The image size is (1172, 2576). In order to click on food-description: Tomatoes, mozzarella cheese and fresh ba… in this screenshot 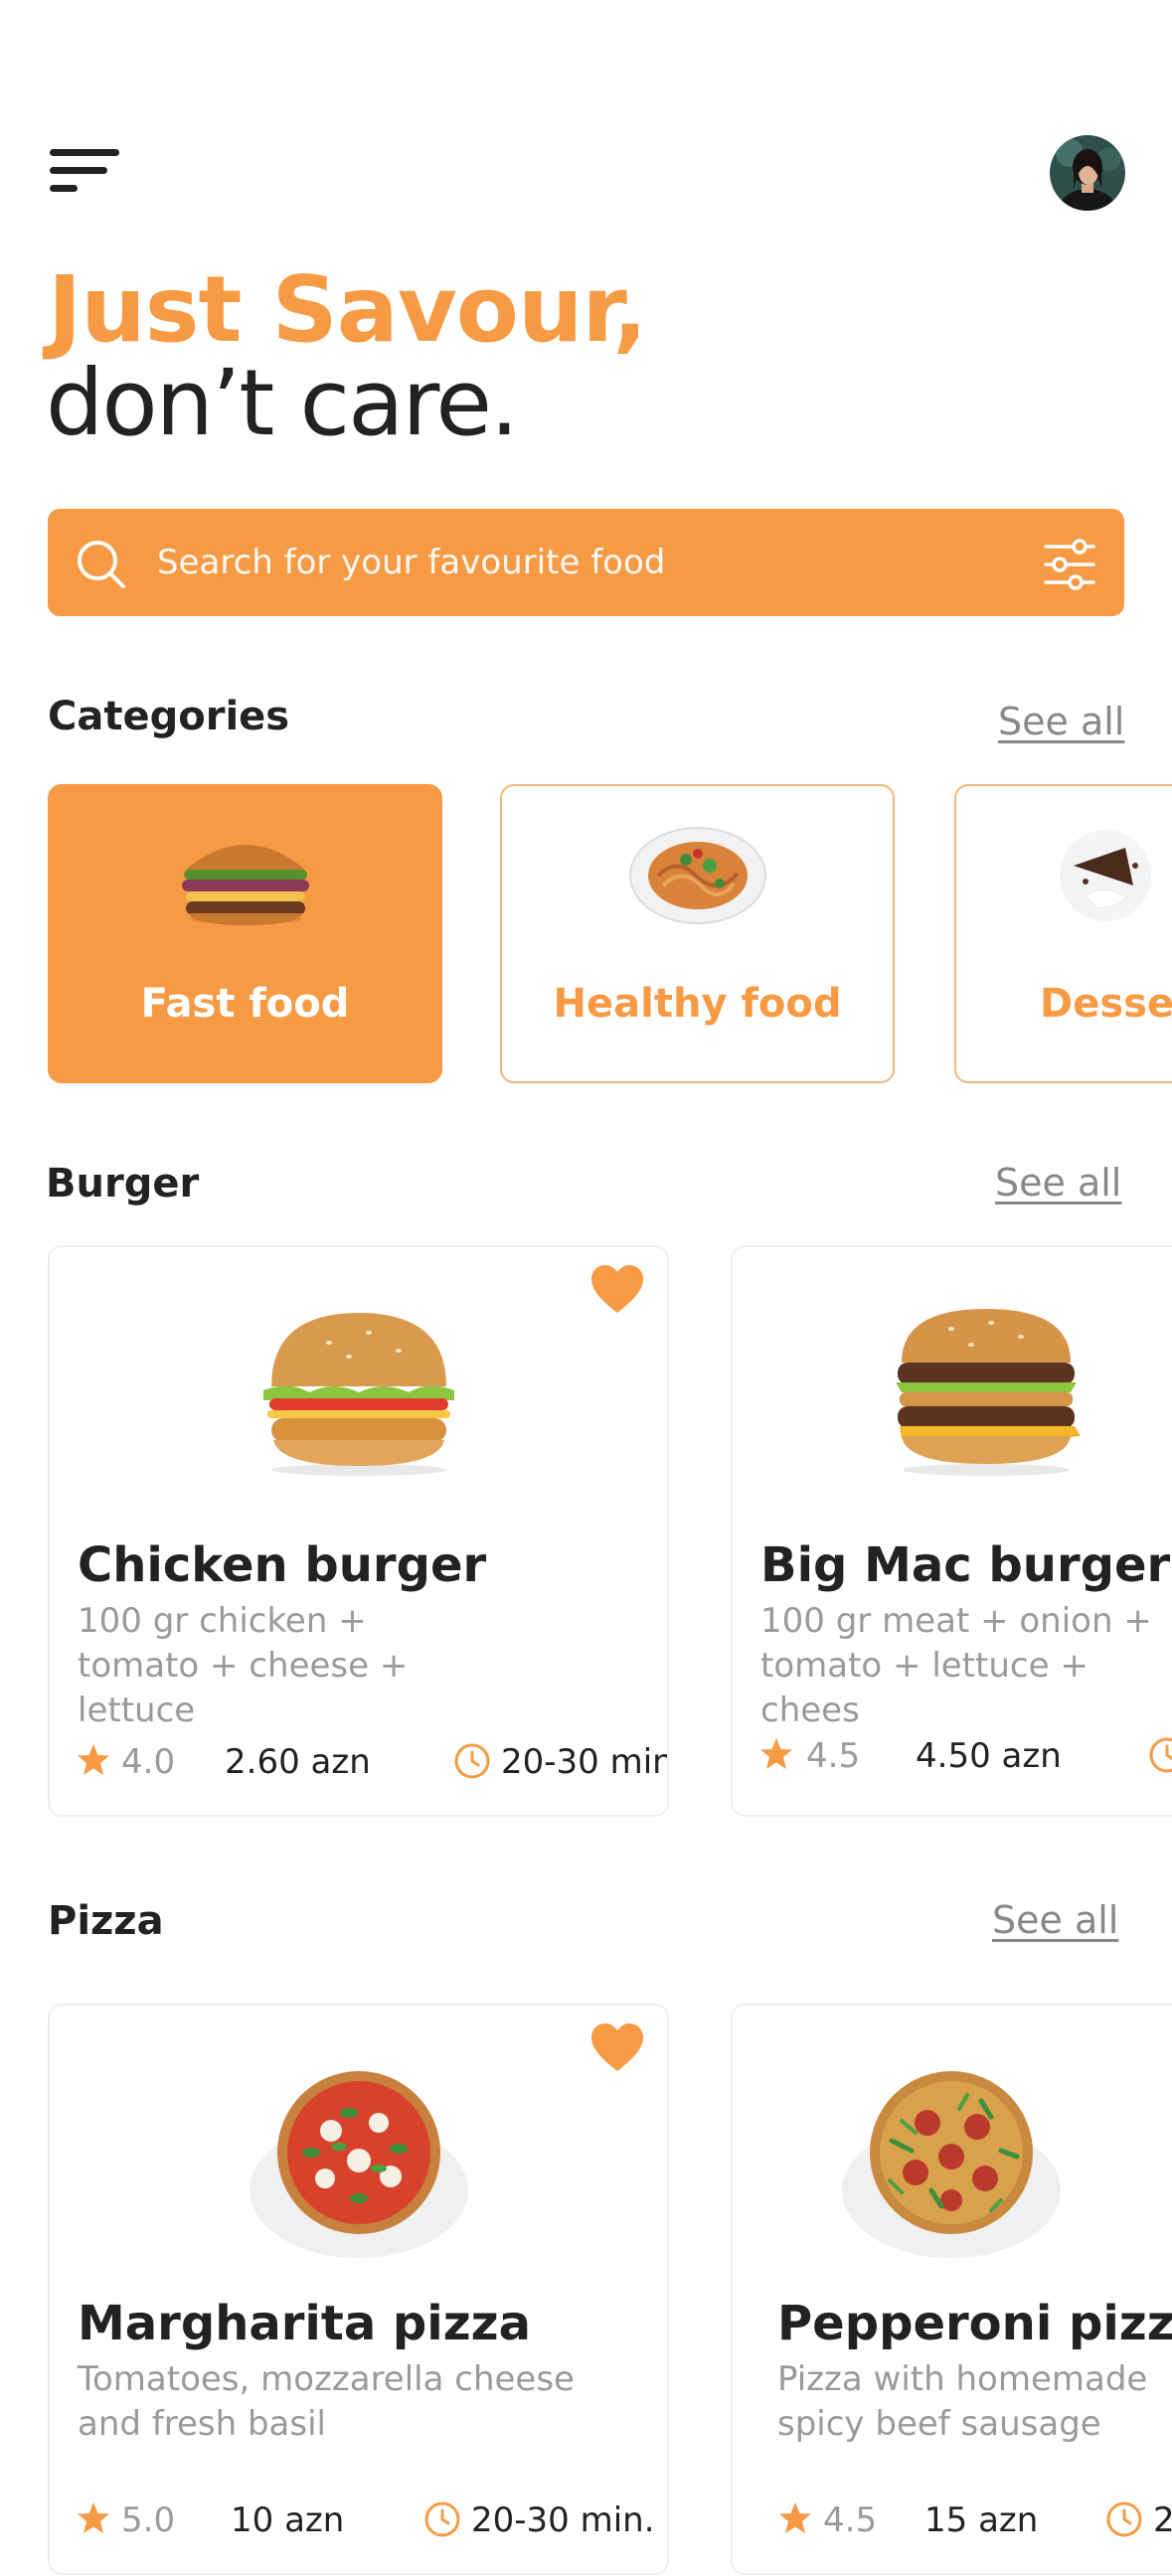, I will do `click(326, 2401)`.